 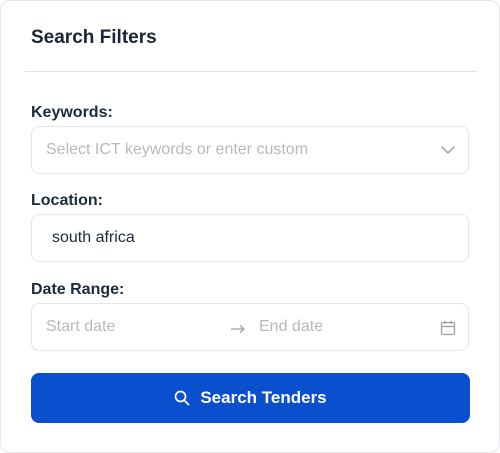 What do you see at coordinates (80, 327) in the screenshot?
I see `start-date-input: Start date` at bounding box center [80, 327].